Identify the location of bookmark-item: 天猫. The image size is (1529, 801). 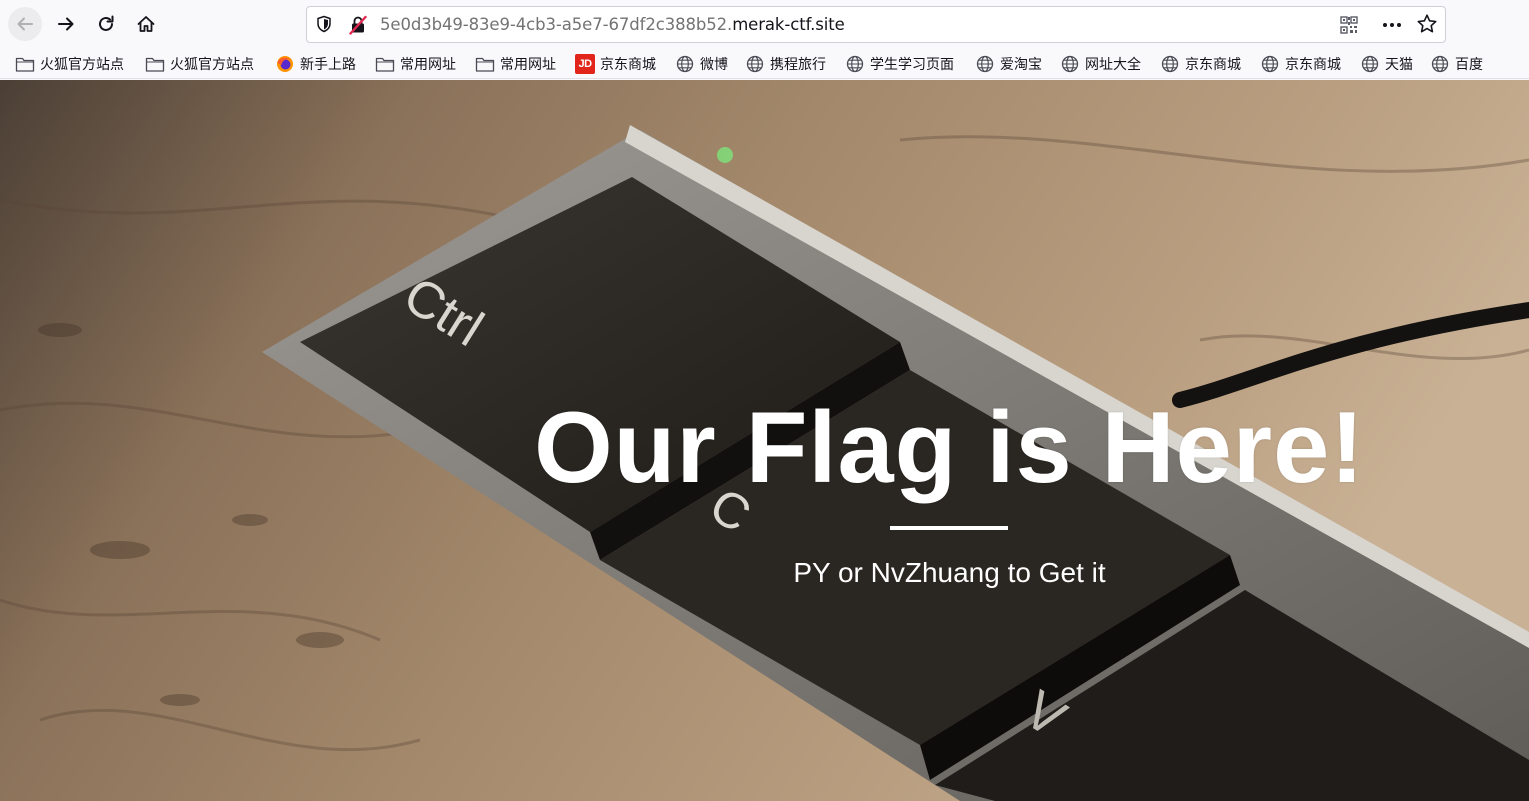
(1386, 64).